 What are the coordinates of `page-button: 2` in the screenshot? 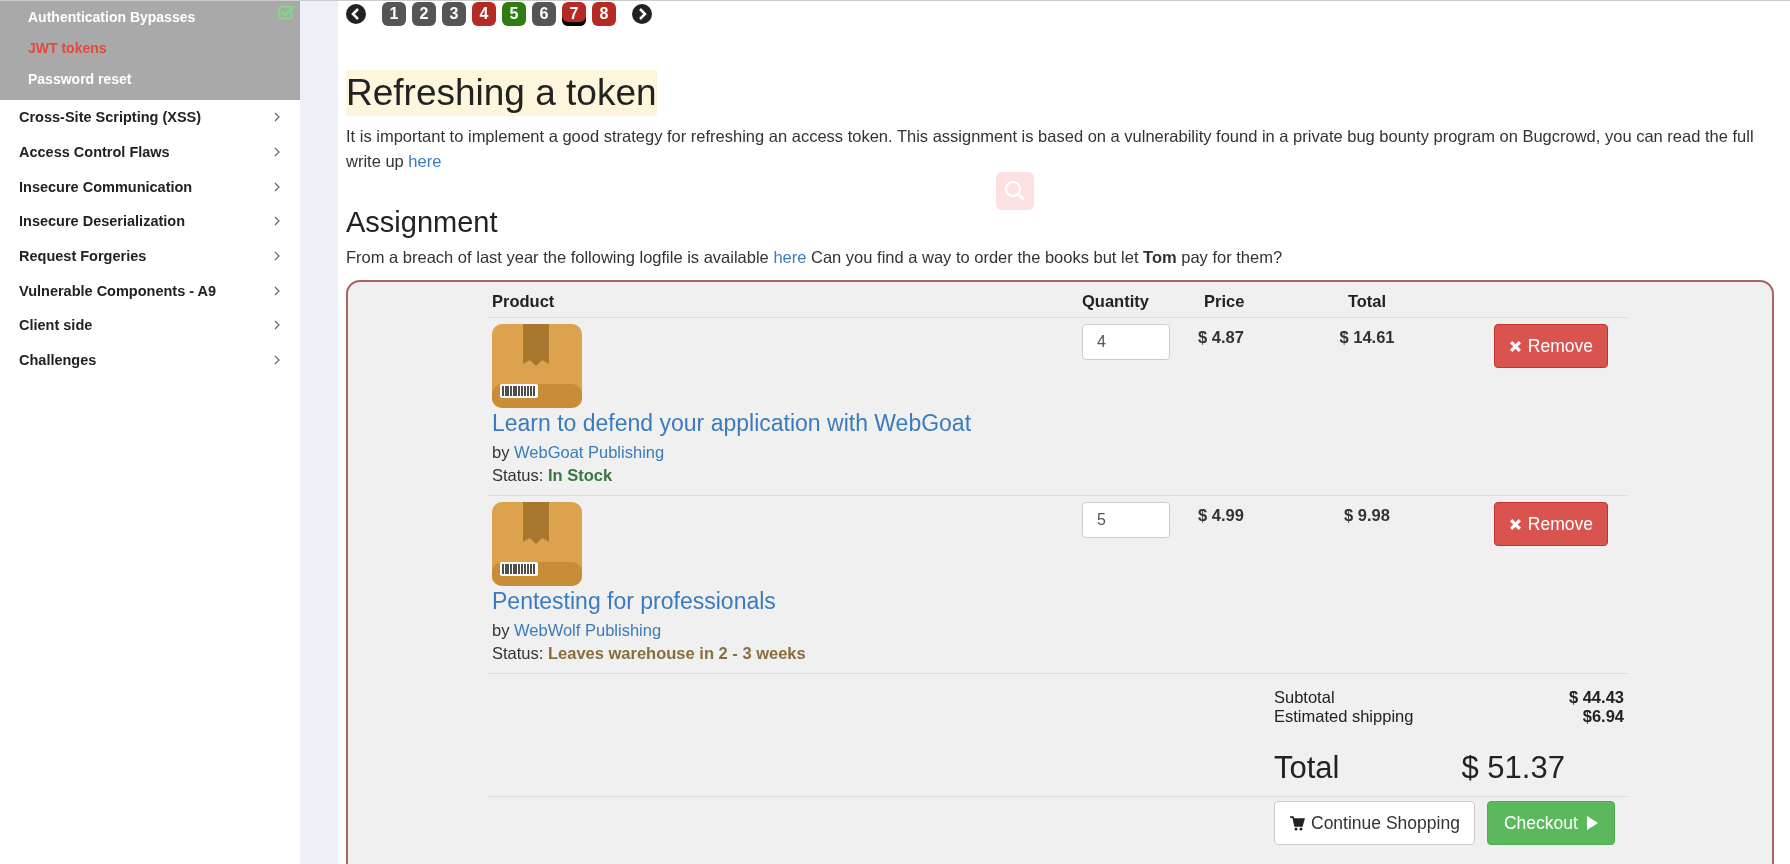 It's located at (424, 14).